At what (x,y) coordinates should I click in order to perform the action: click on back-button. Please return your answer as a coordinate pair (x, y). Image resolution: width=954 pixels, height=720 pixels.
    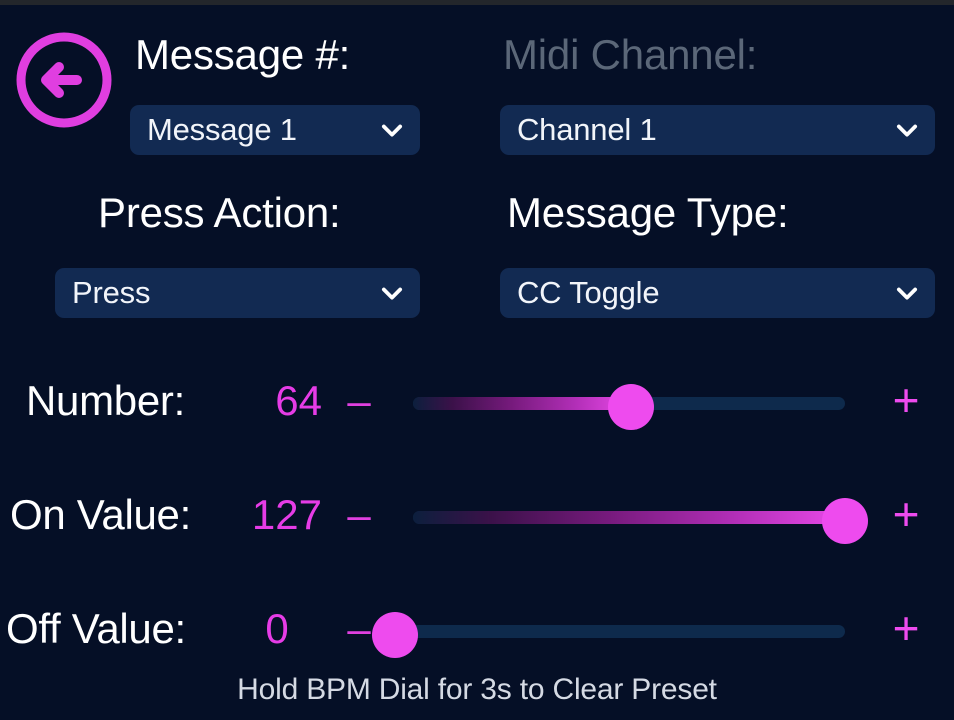
    Looking at the image, I should click on (64, 80).